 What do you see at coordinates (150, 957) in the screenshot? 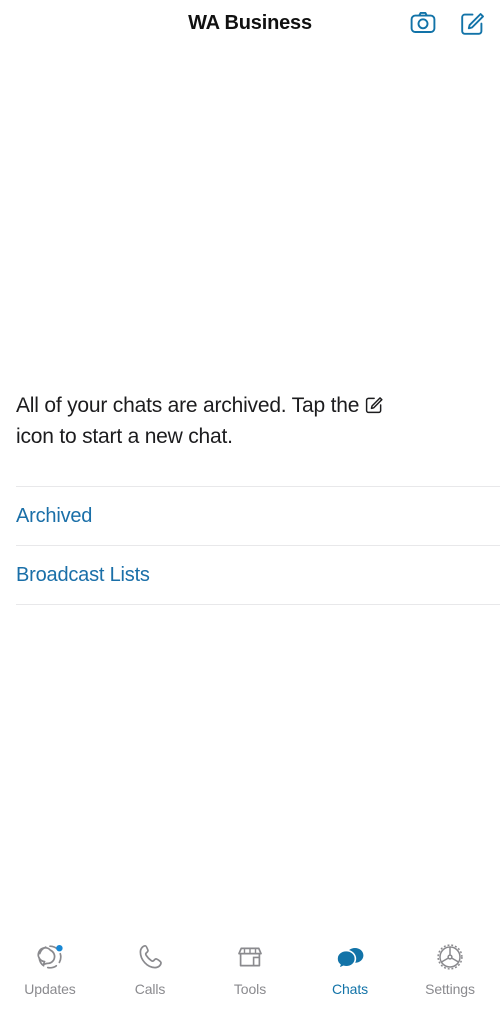
I see `calls-icon` at bounding box center [150, 957].